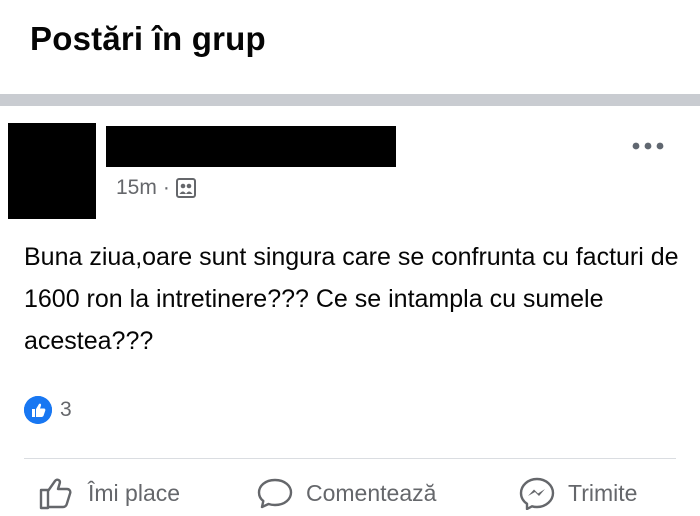  What do you see at coordinates (185, 188) in the screenshot?
I see `group-privacy-icon` at bounding box center [185, 188].